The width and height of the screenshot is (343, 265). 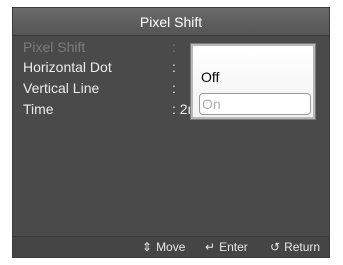 I want to click on menu-item-label: Horizontal Dot, so click(x=67, y=67).